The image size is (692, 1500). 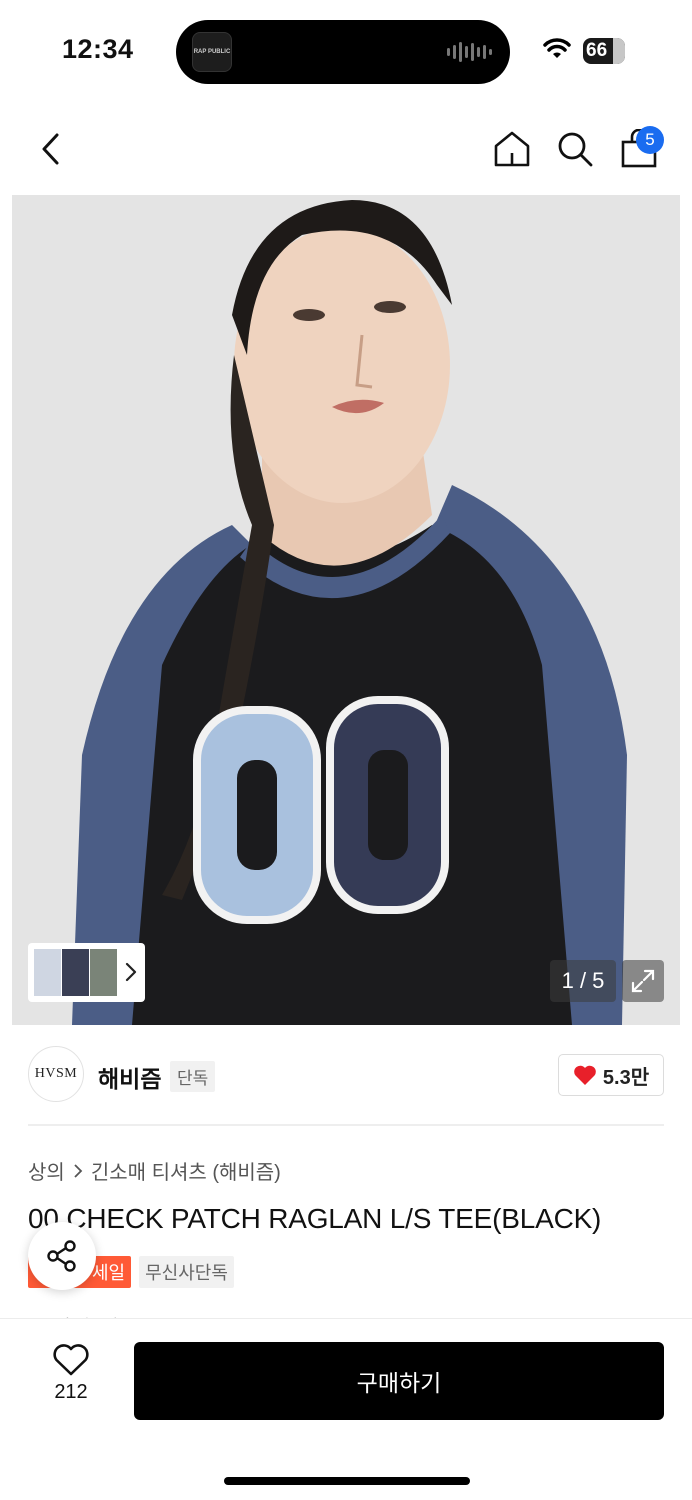 I want to click on back-button, so click(x=51, y=149).